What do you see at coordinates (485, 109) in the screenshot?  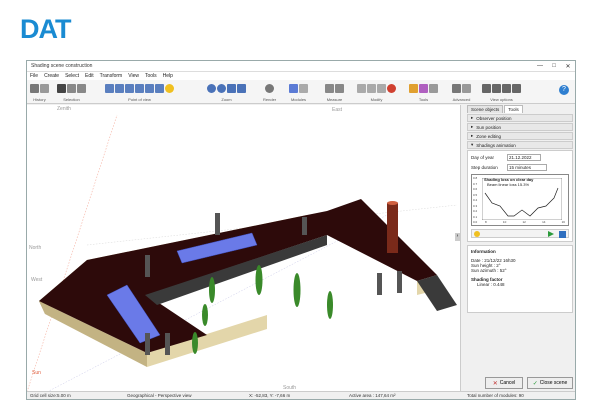 I see `tab-scene-objects: Scene objects` at bounding box center [485, 109].